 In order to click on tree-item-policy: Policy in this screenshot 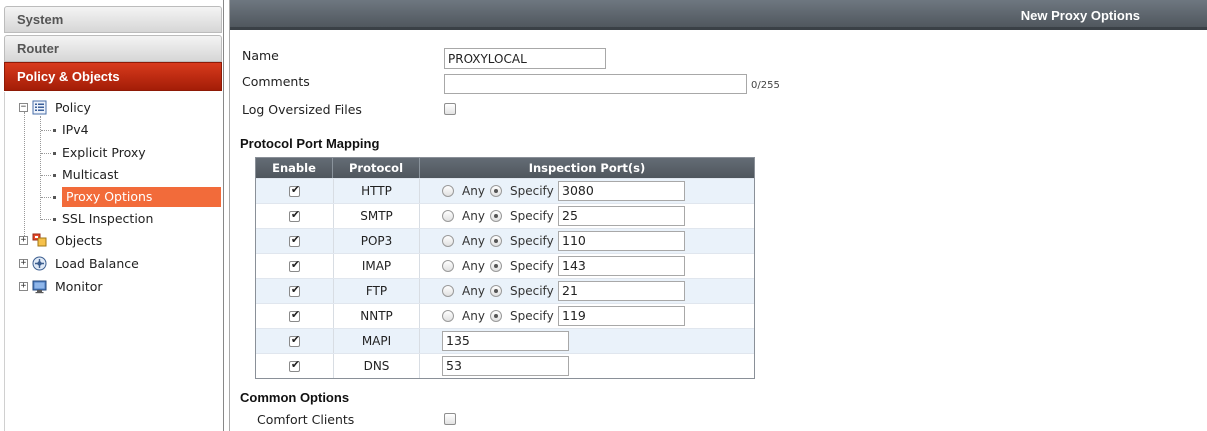, I will do `click(73, 108)`.